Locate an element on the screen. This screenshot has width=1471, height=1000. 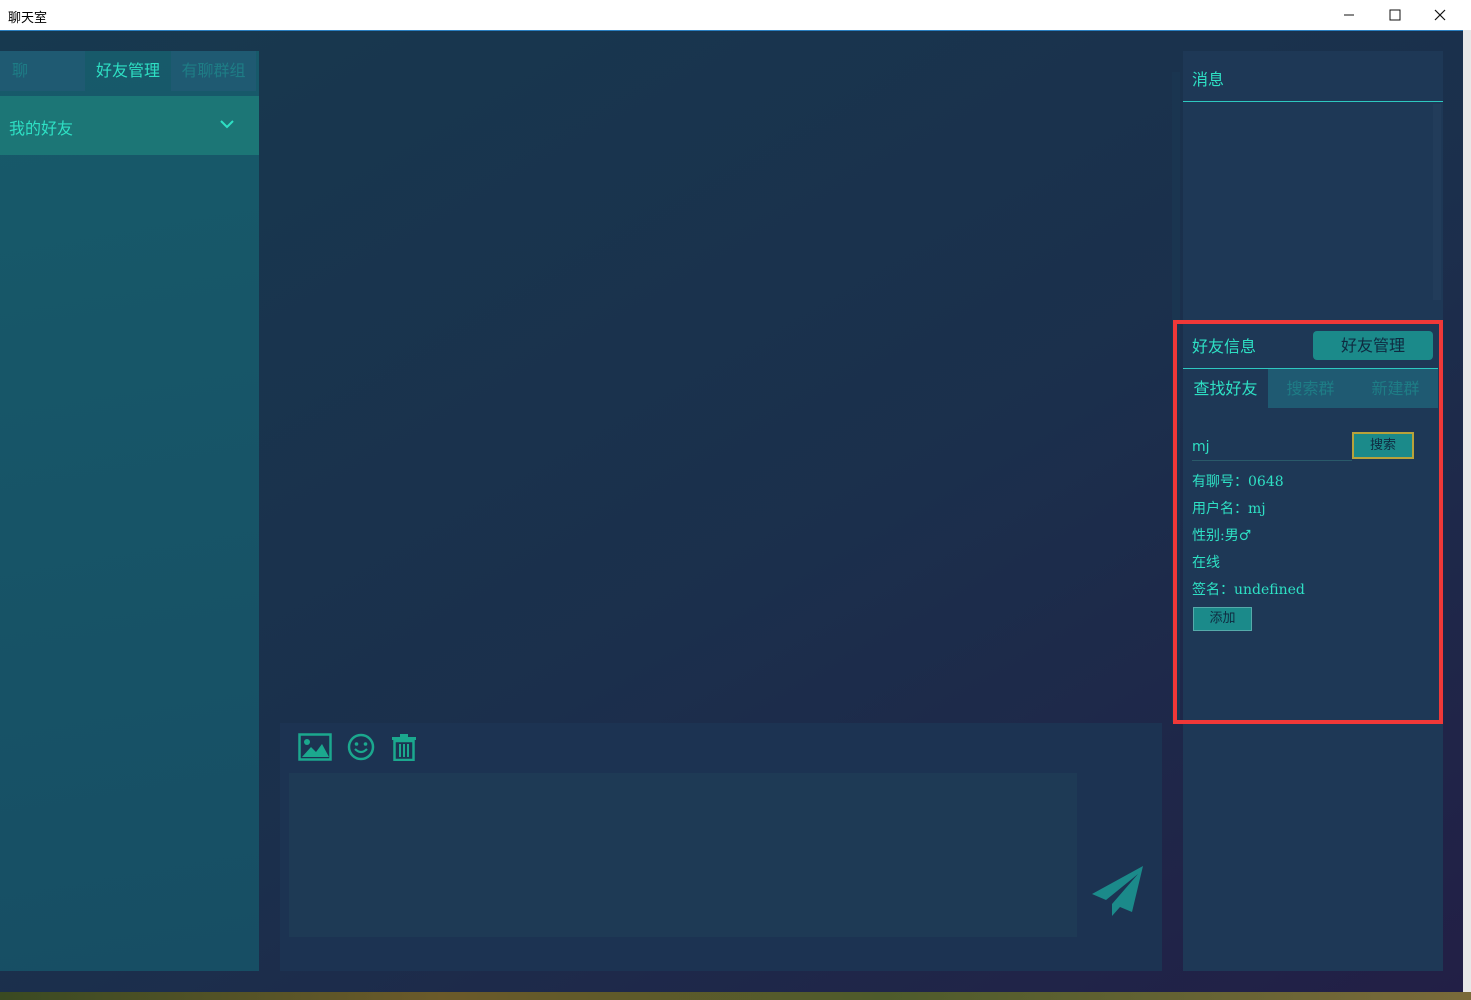
window-titlebar: 聊天室 is located at coordinates (735, 15).